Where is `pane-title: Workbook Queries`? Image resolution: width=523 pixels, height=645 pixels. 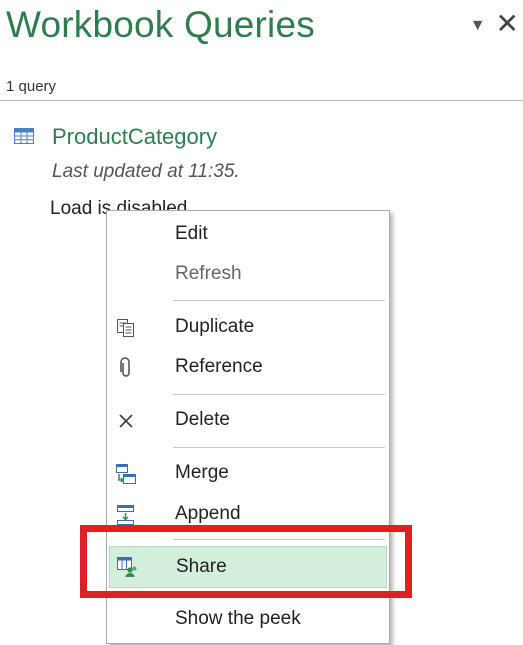
pane-title: Workbook Queries is located at coordinates (160, 24).